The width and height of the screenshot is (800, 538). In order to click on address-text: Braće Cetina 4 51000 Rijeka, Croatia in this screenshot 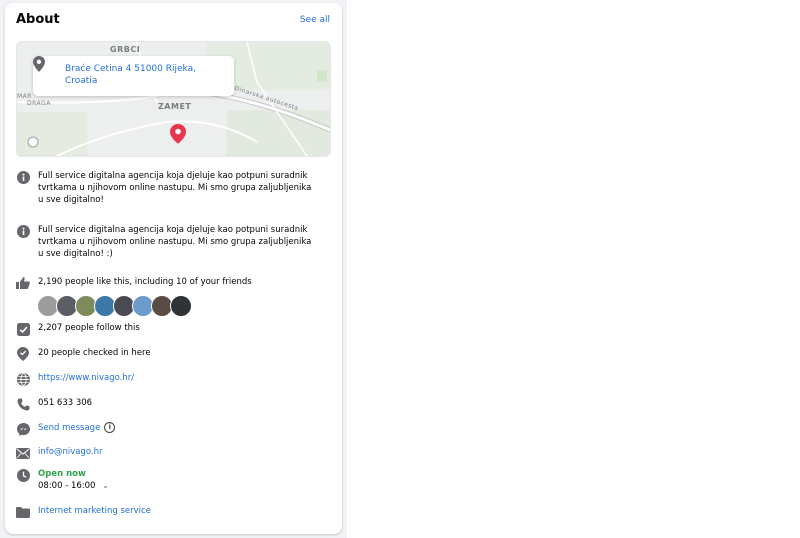, I will do `click(145, 75)`.